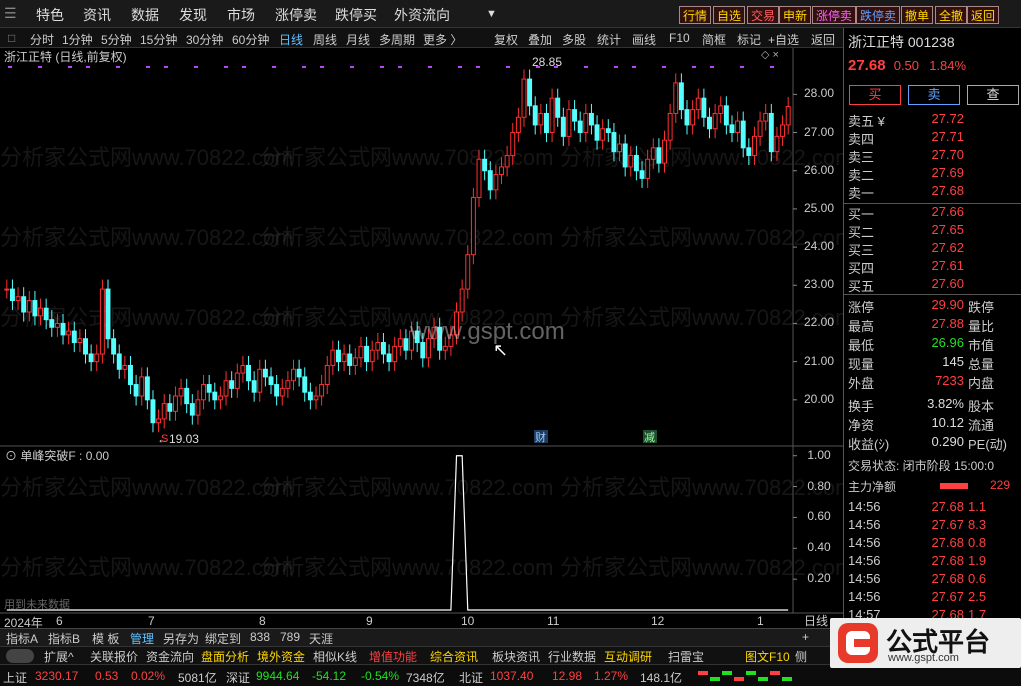 The width and height of the screenshot is (1021, 686). What do you see at coordinates (934, 95) in the screenshot?
I see `sell-button: 卖` at bounding box center [934, 95].